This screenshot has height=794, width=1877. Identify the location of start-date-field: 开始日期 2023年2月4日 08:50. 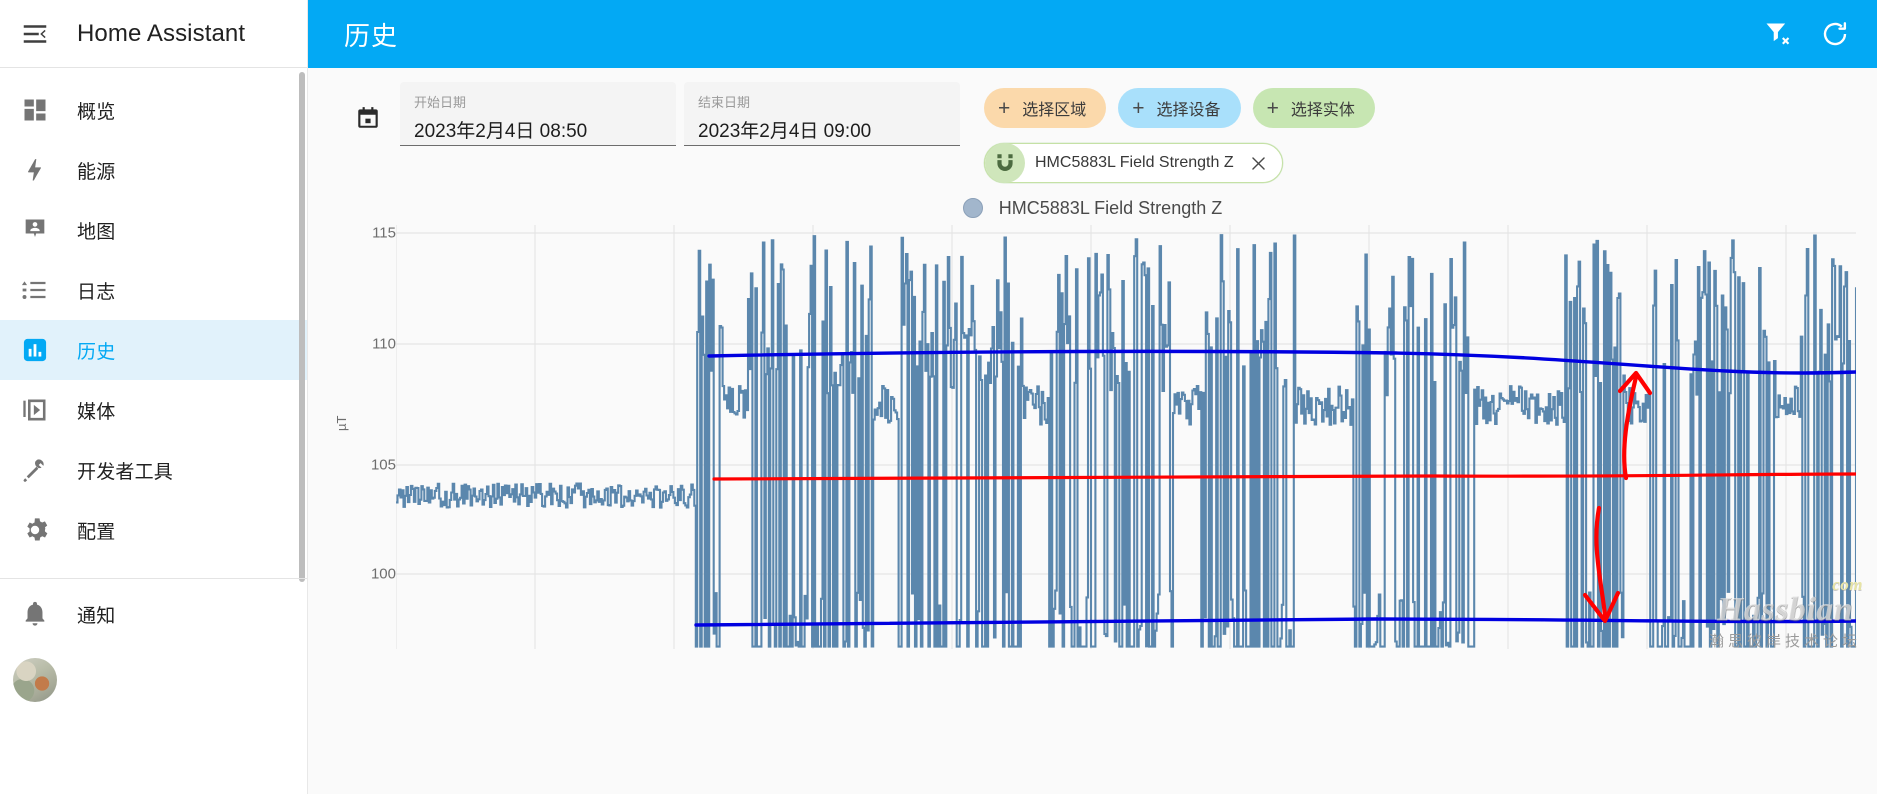
(538, 114).